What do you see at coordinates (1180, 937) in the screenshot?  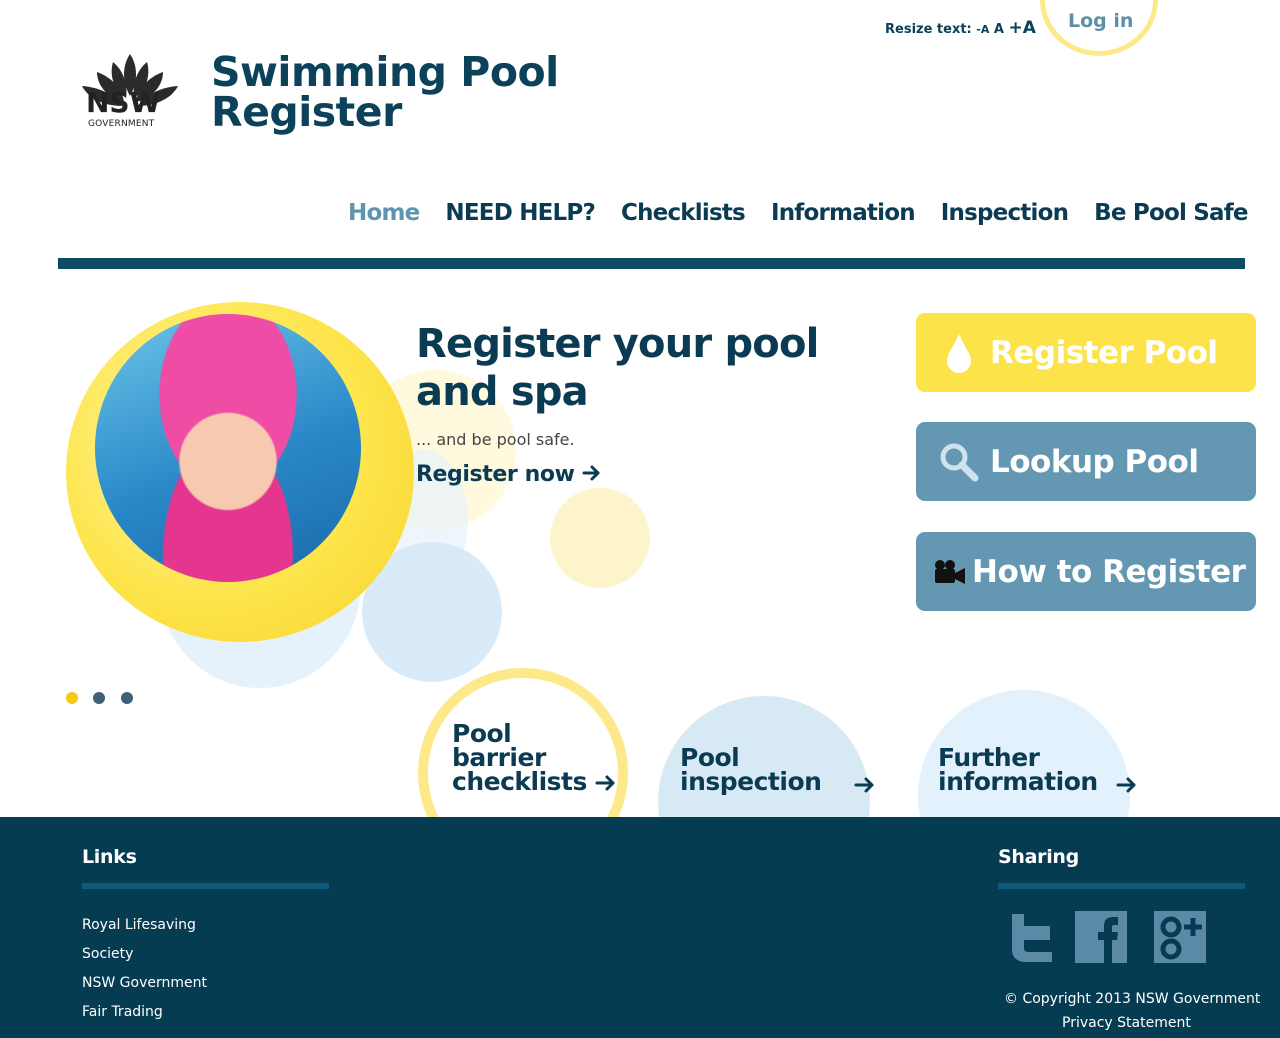 I see `google-plus-icon` at bounding box center [1180, 937].